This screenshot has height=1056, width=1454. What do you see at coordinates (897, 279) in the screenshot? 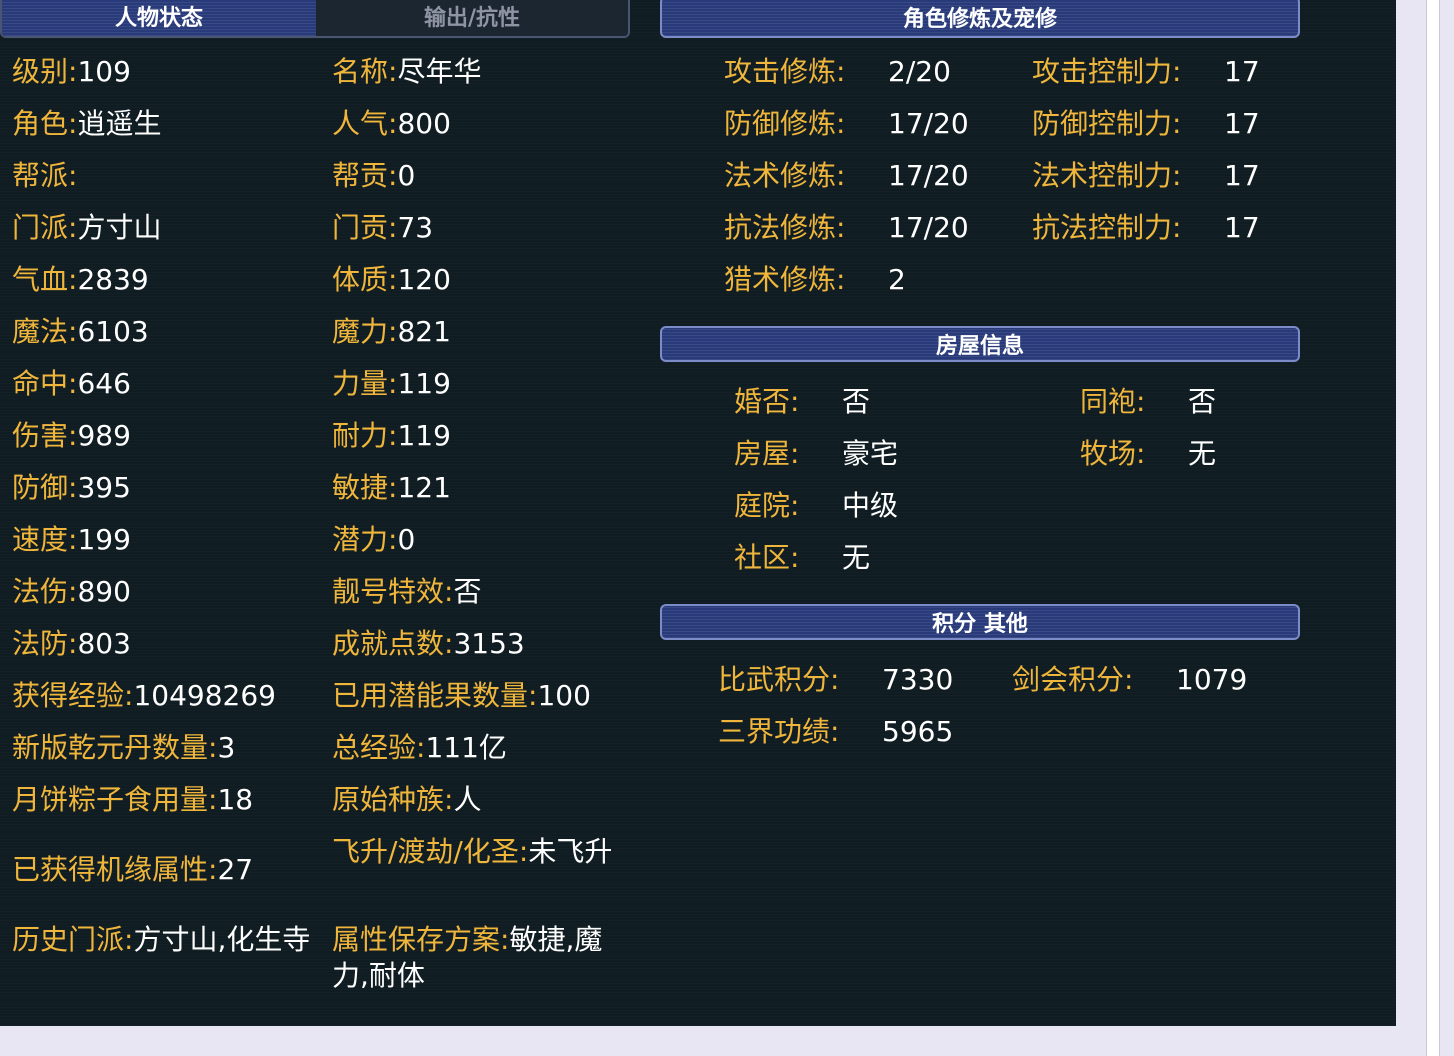
I see `cultivation-value: 2` at bounding box center [897, 279].